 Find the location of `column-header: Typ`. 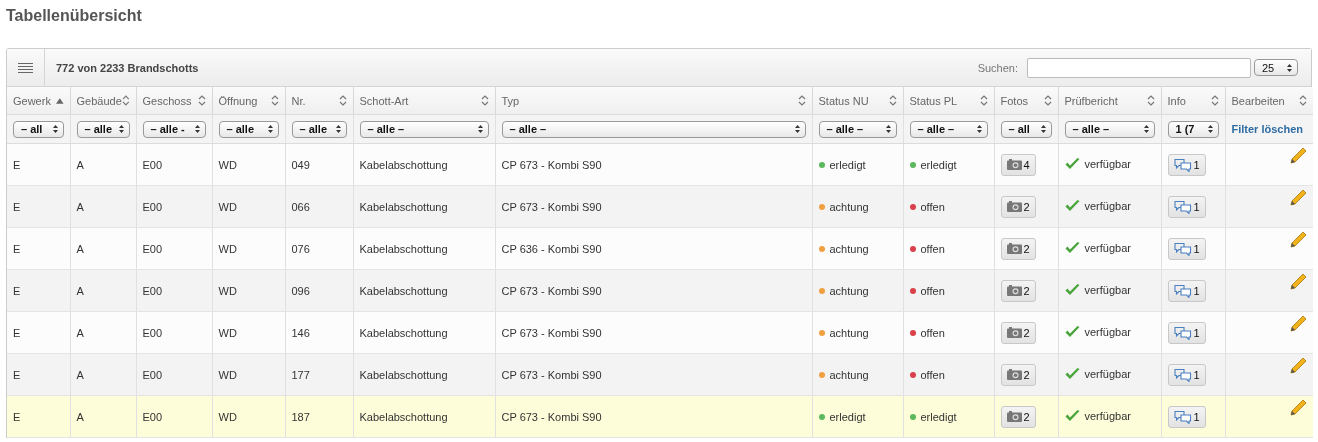

column-header: Typ is located at coordinates (653, 101).